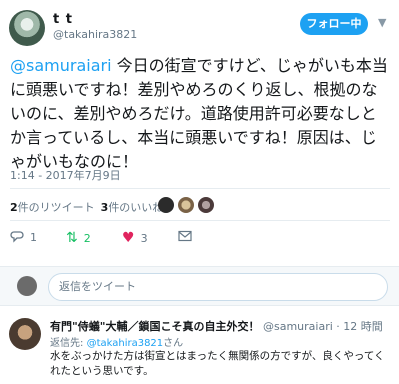  I want to click on envelope-icon, so click(185, 236).